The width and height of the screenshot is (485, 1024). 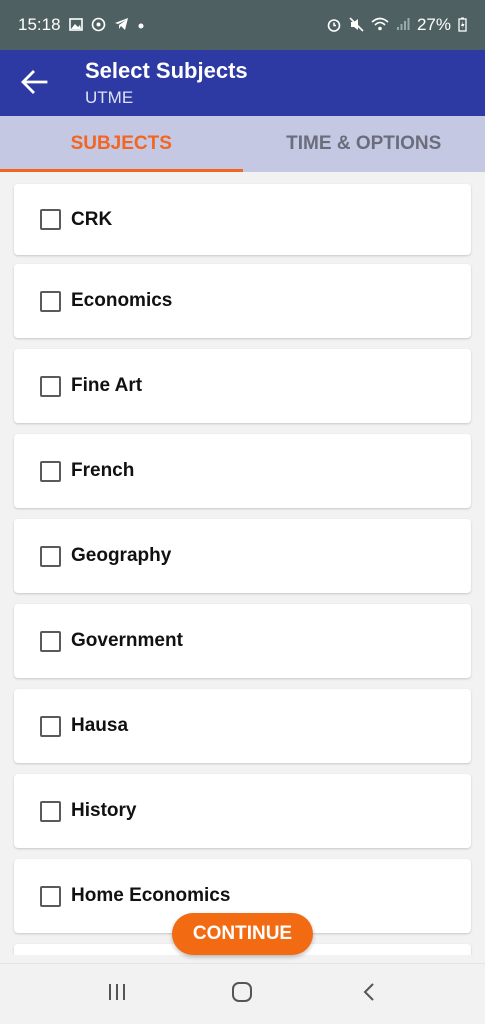 I want to click on subject-label: Hausa, so click(x=100, y=725).